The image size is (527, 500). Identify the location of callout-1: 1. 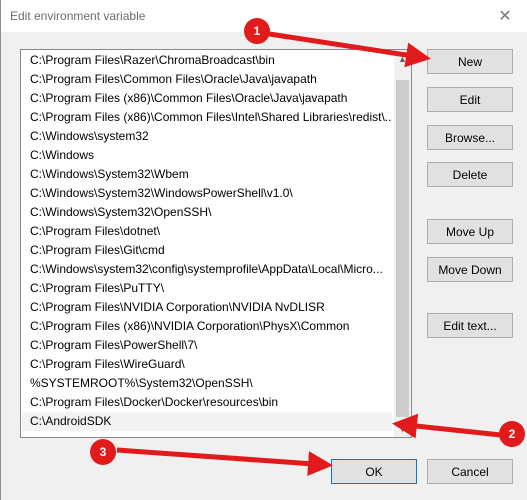
(257, 31).